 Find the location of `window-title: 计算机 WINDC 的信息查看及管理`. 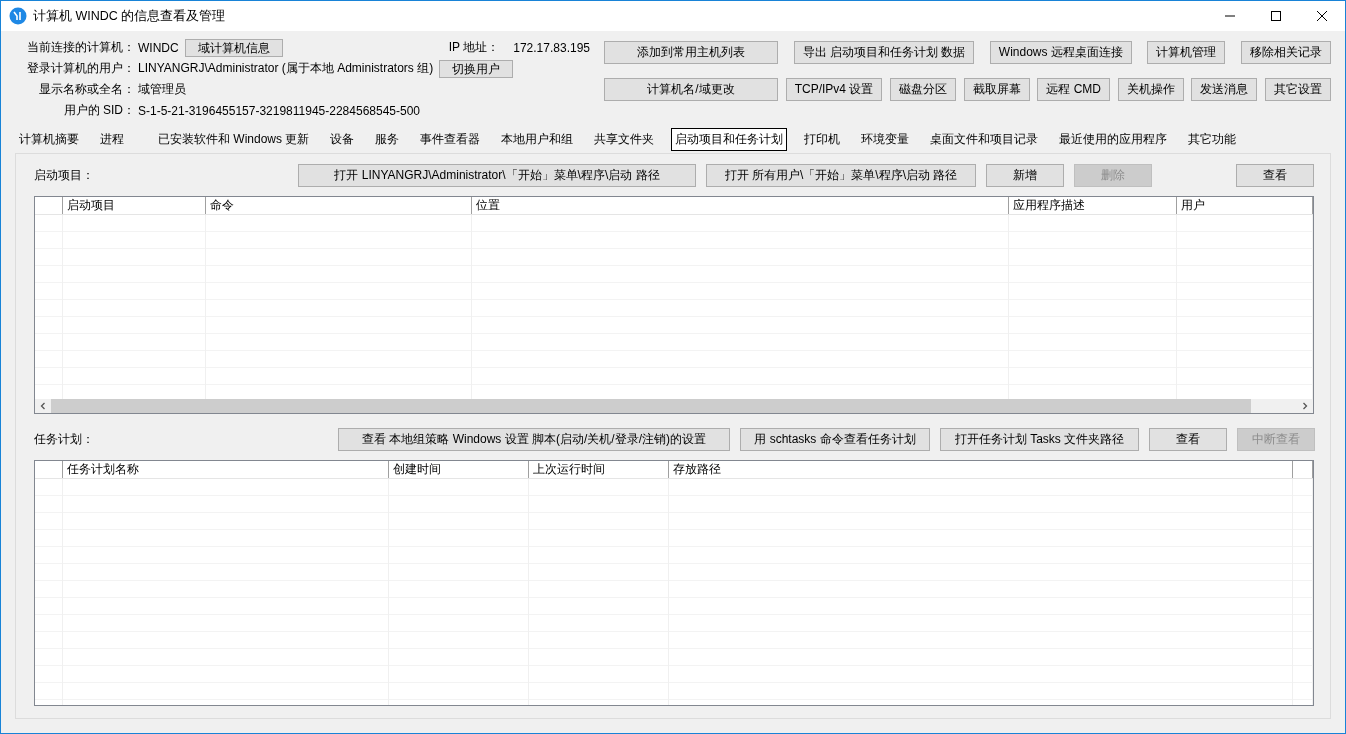

window-title: 计算机 WINDC 的信息查看及管理 is located at coordinates (130, 16).